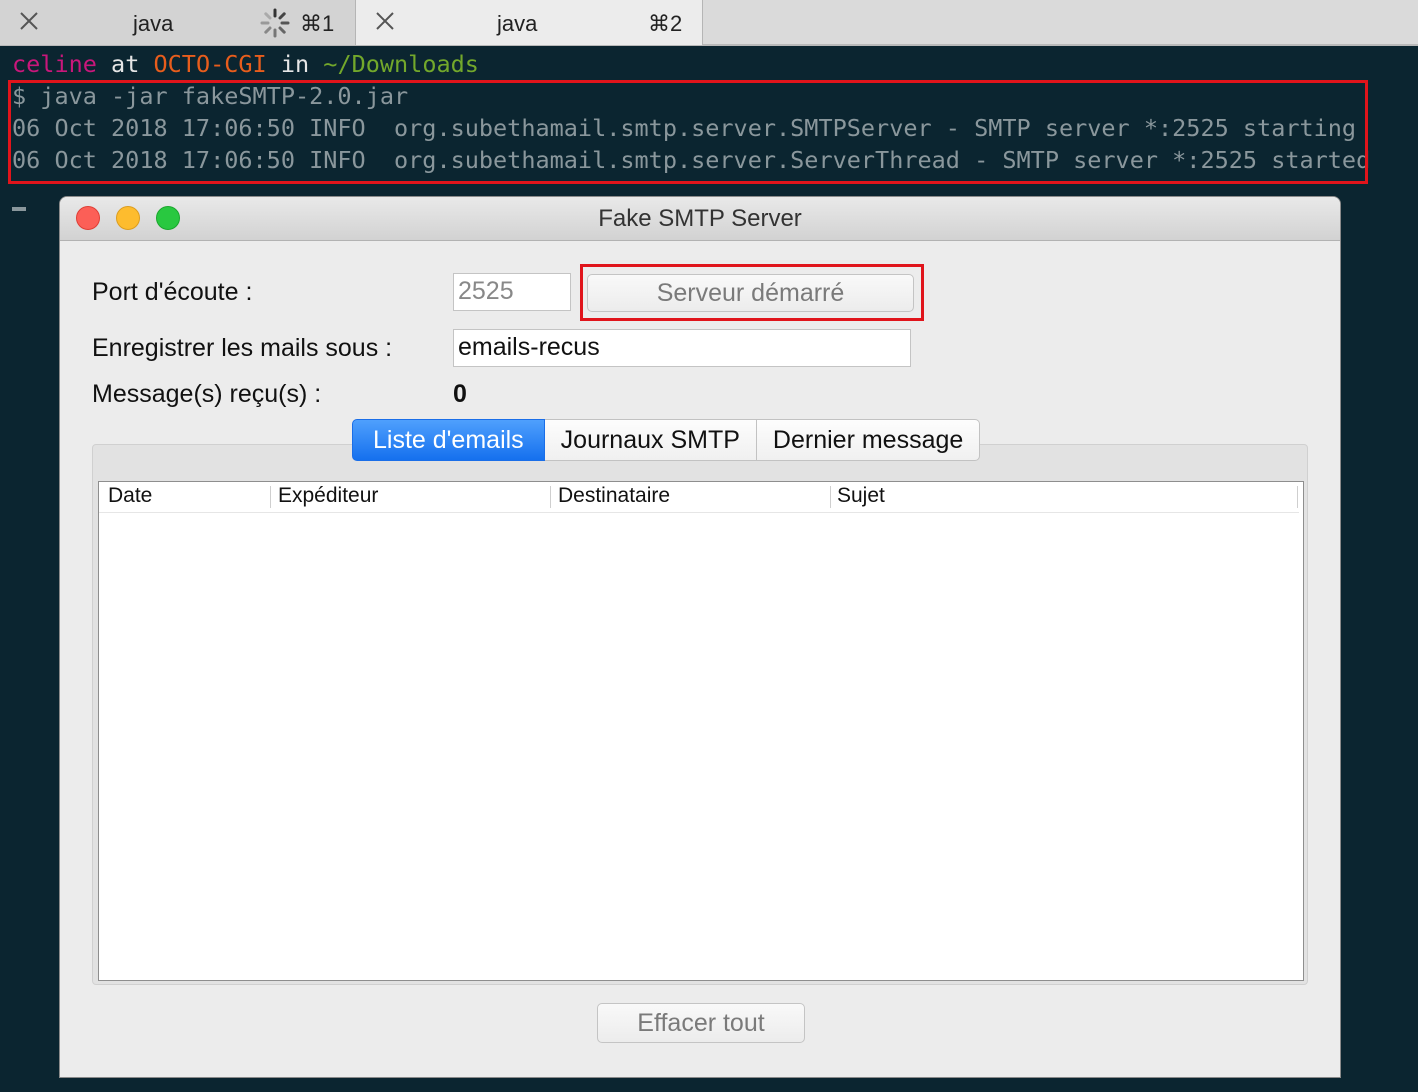 This screenshot has width=1418, height=1092. I want to click on column-header-recipient: Destinataire, so click(614, 496).